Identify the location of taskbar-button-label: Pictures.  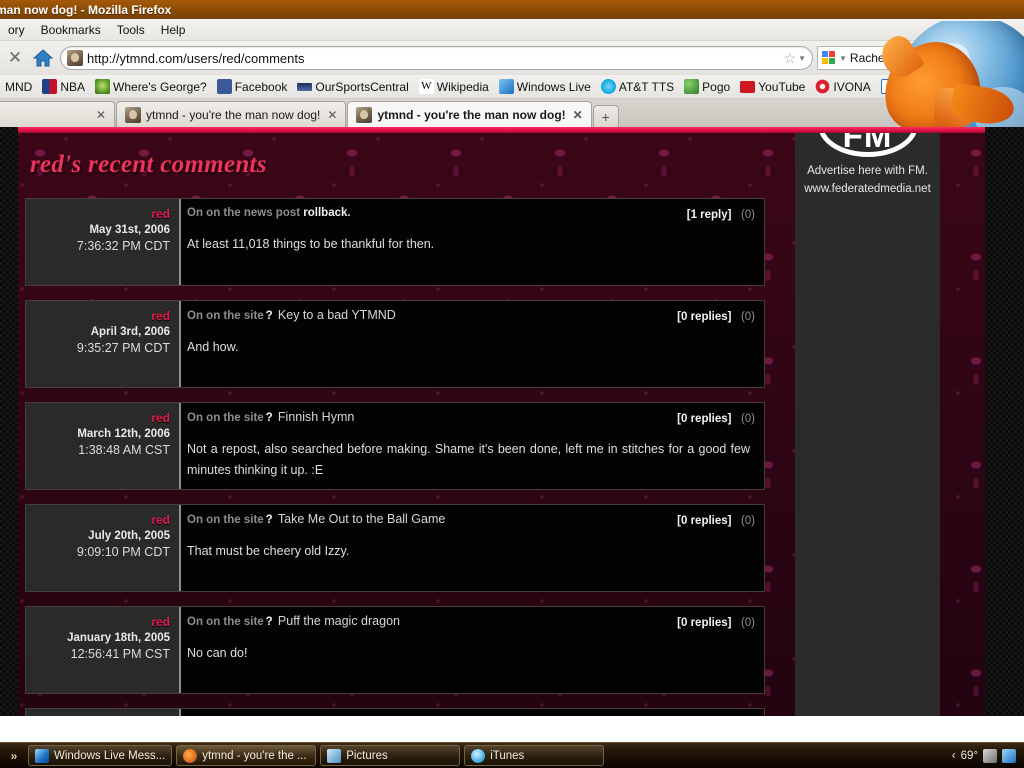
(367, 755).